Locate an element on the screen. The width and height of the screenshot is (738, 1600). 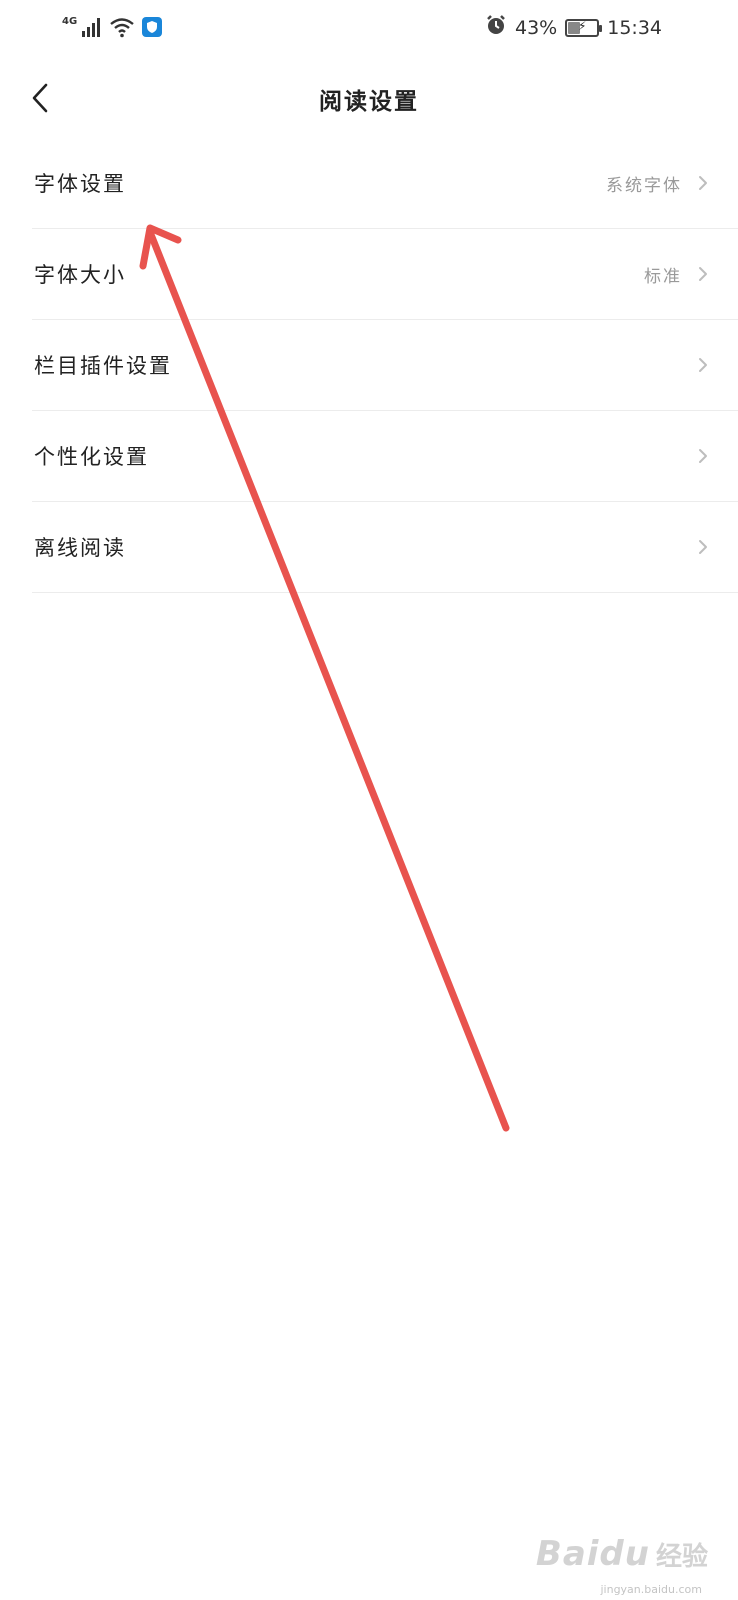
status-bar: 4G 43% ⚡ 15:34 is located at coordinates (369, 28).